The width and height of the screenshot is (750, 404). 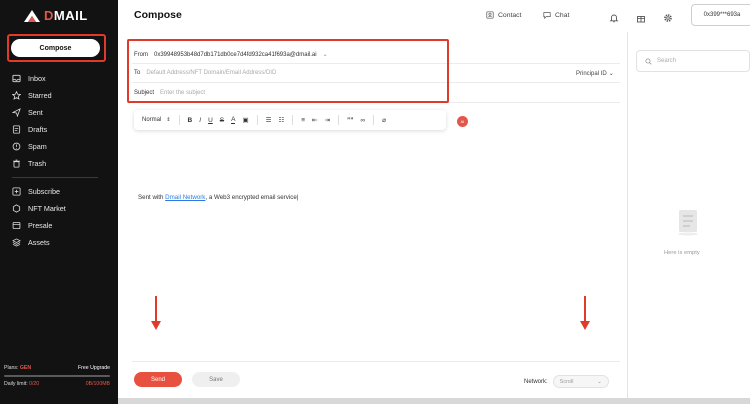 I want to click on text-cursor: |, so click(x=297, y=197).